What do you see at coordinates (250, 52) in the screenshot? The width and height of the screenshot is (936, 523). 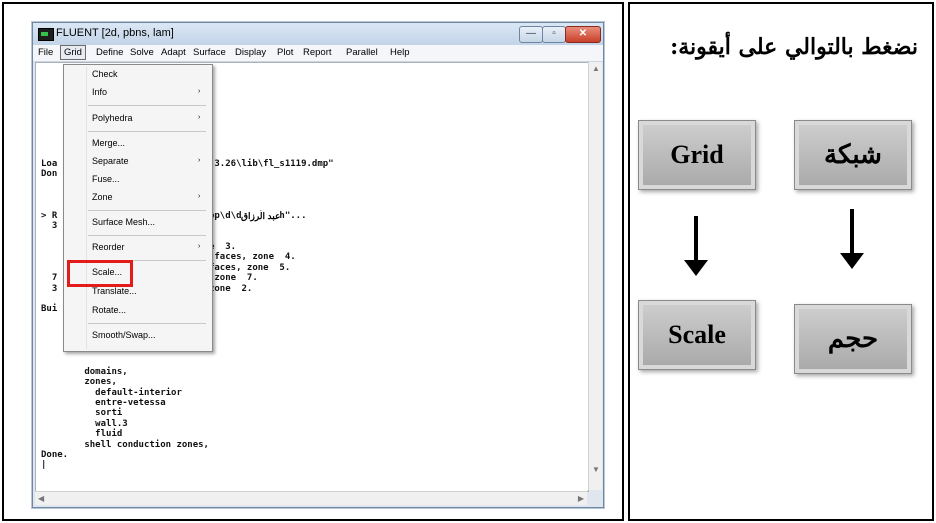 I see `menu-display: Display` at bounding box center [250, 52].